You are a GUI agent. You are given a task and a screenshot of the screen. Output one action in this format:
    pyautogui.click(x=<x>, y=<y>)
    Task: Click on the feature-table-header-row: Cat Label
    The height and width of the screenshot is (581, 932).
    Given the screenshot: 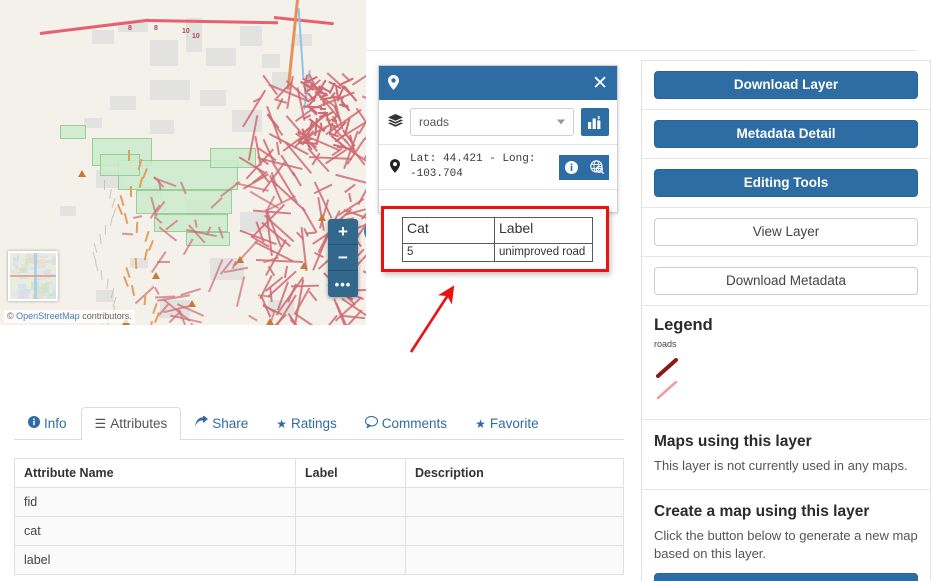 What is the action you would take?
    pyautogui.click(x=497, y=230)
    